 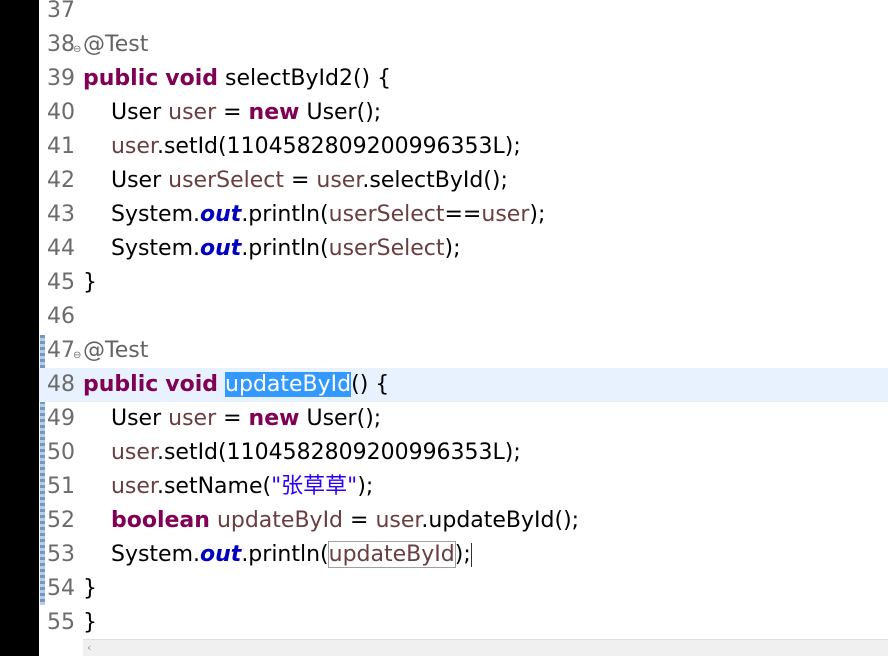 What do you see at coordinates (463, 45) in the screenshot?
I see `code-line: 38 ⊖ @Test` at bounding box center [463, 45].